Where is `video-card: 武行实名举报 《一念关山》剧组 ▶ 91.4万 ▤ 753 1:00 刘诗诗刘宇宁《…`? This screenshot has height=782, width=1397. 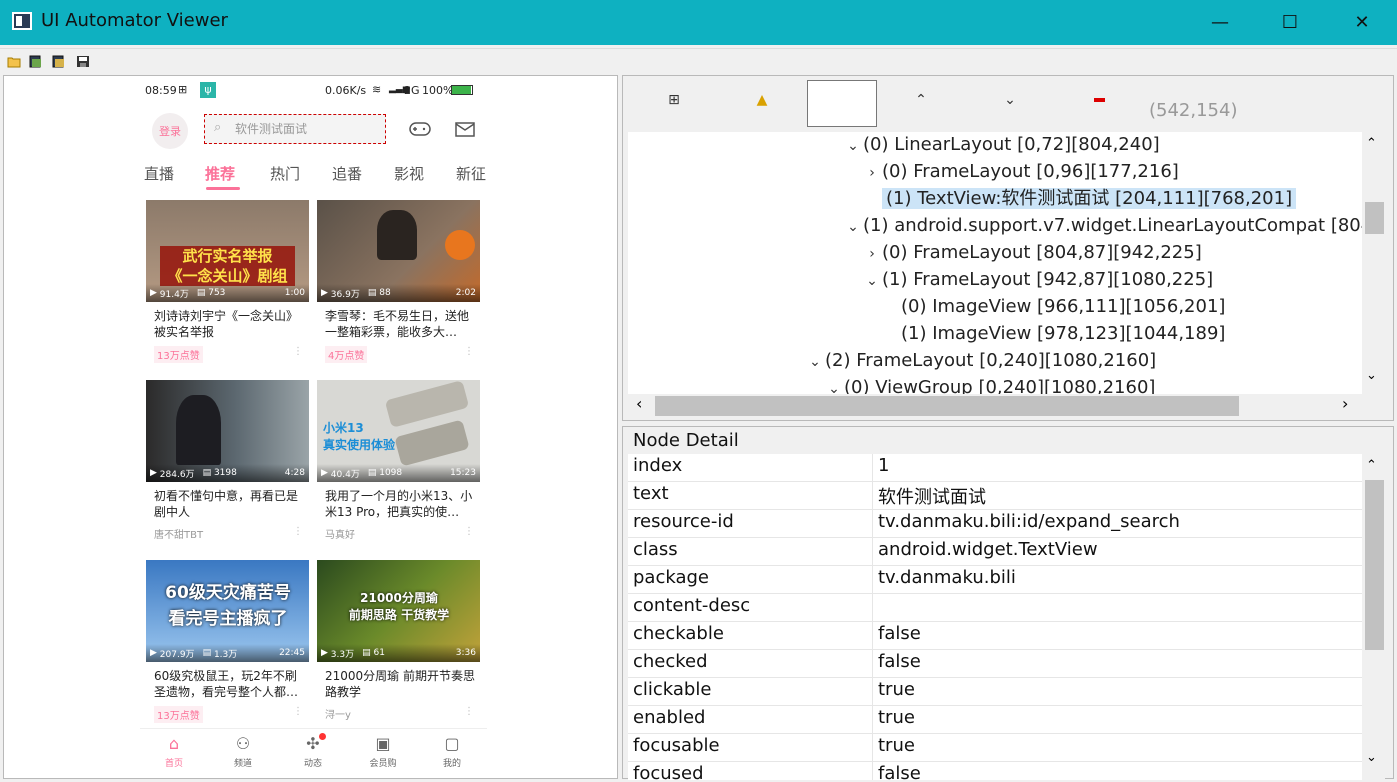 video-card: 武行实名举报 《一念关山》剧组 ▶ 91.4万 ▤ 753 1:00 刘诗诗刘宇宁《… is located at coordinates (227, 286).